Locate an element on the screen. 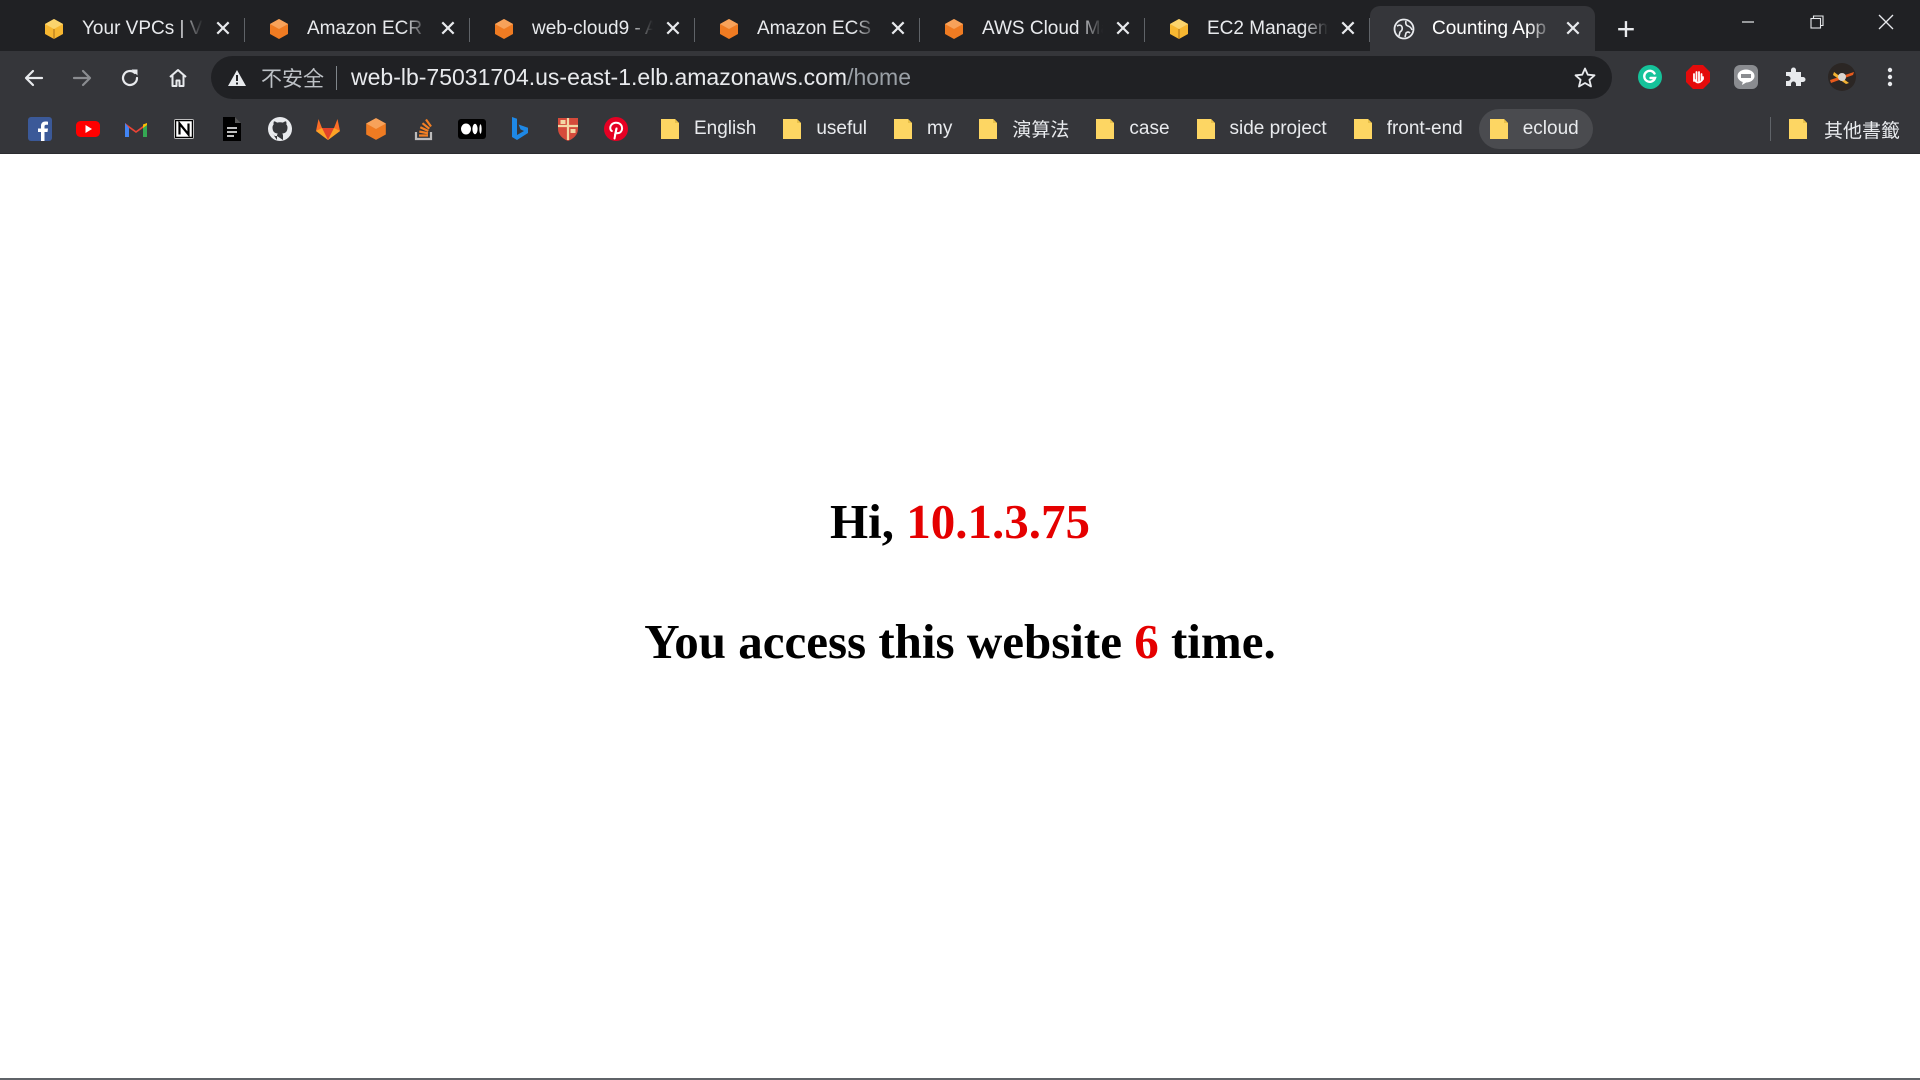  bookmark-folder-label: case is located at coordinates (1149, 128).